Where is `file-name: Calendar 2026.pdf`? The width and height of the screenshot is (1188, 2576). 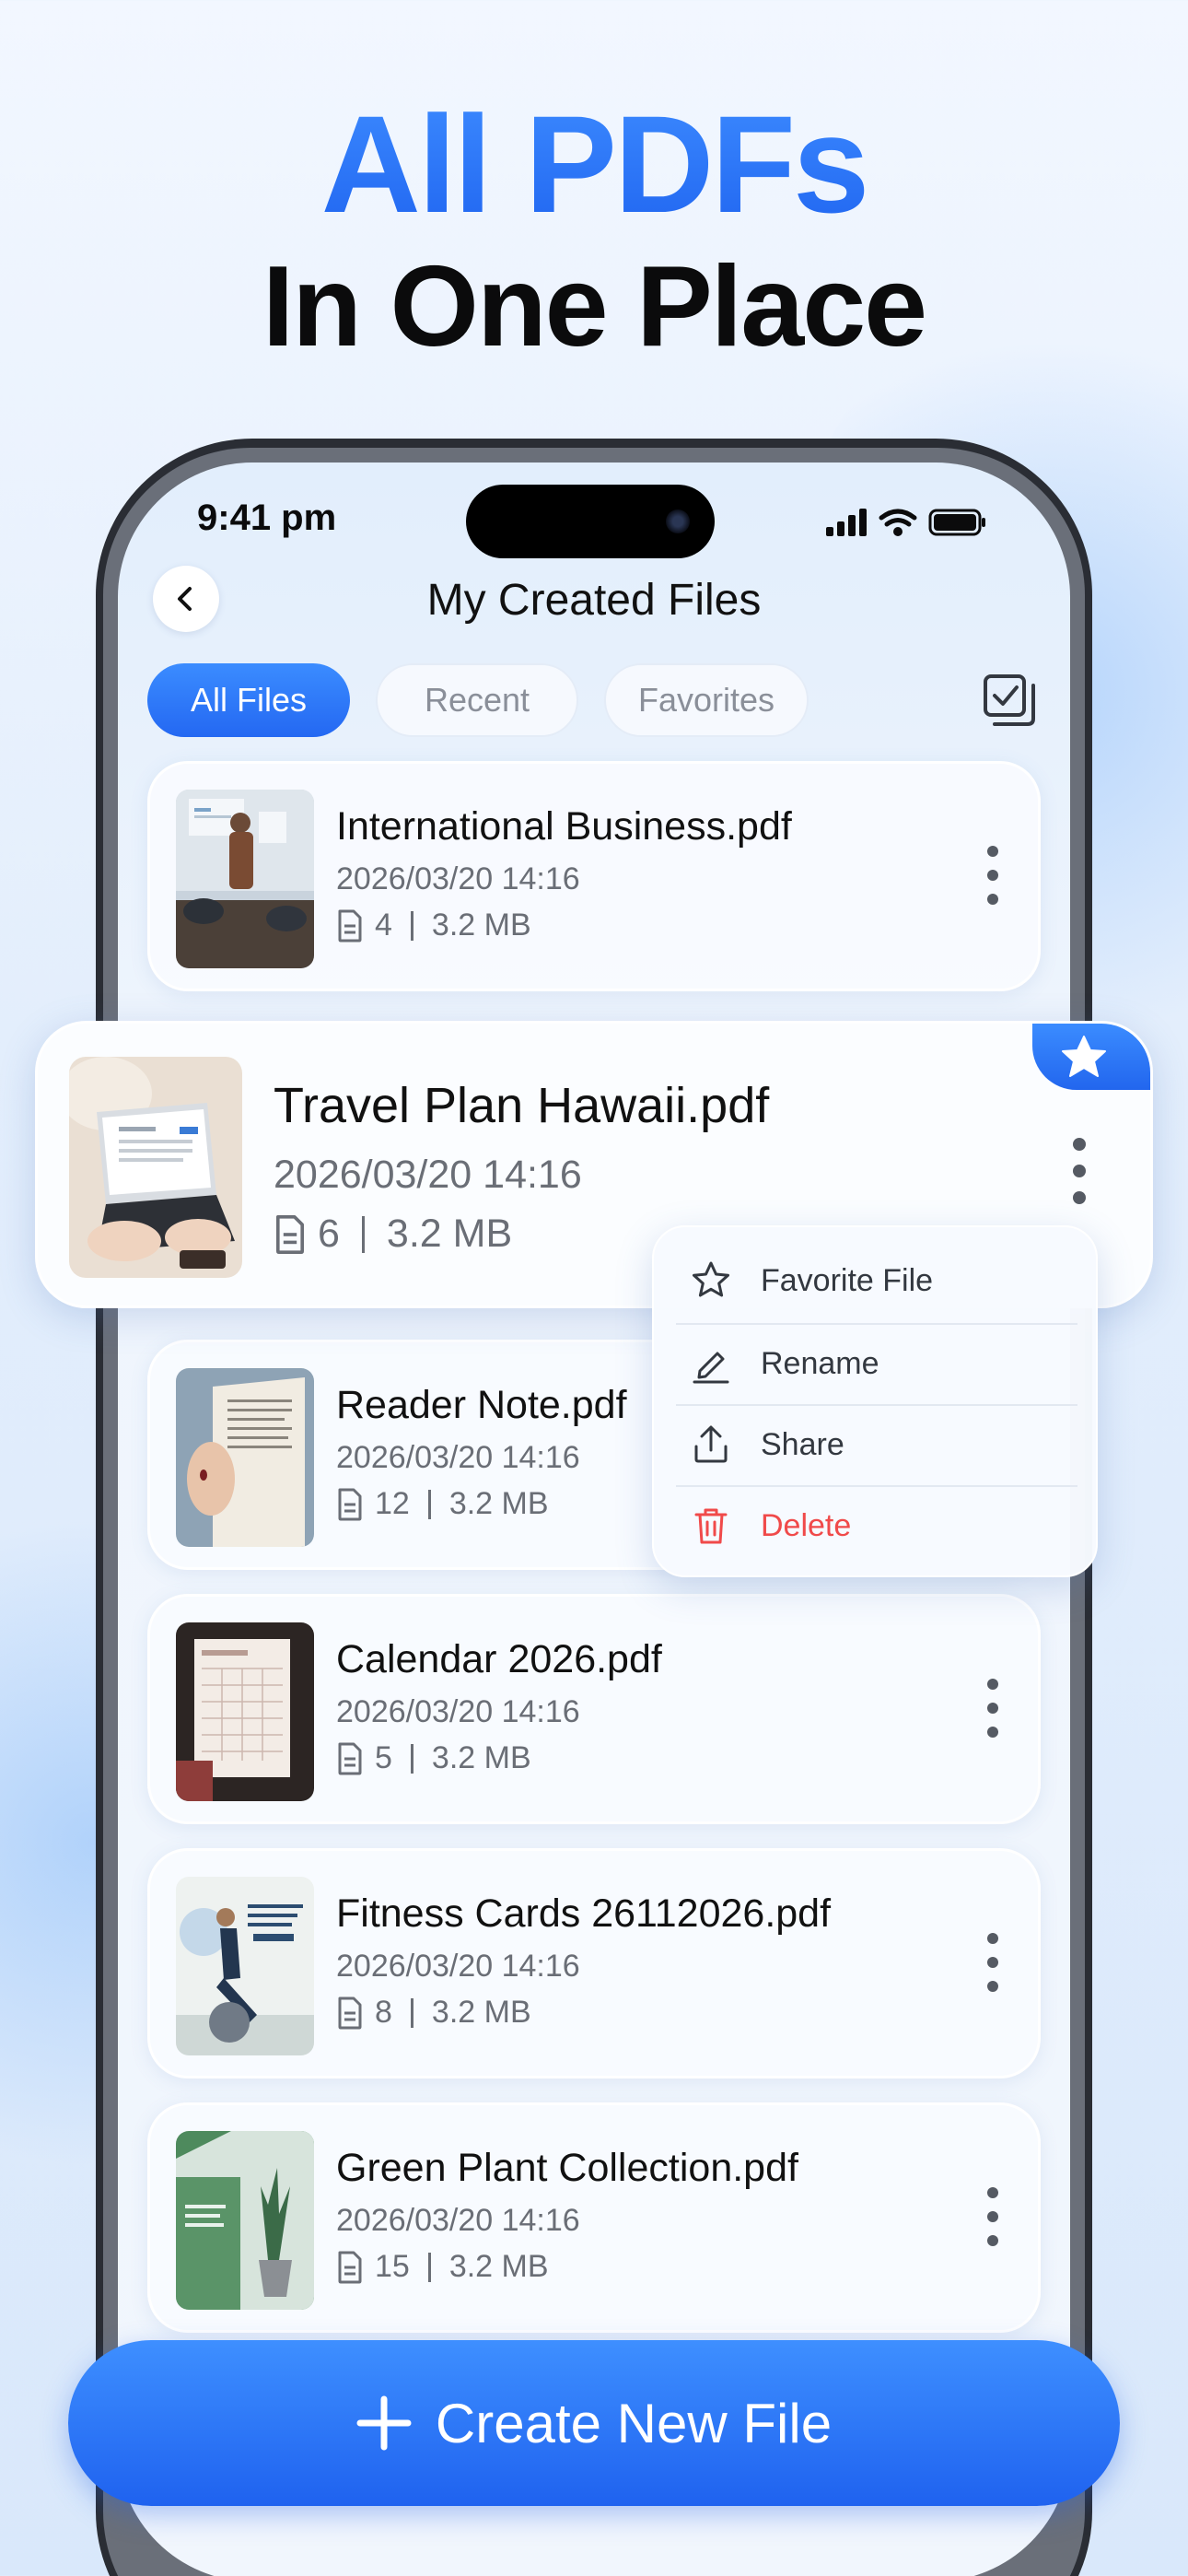
file-name: Calendar 2026.pdf is located at coordinates (499, 1659).